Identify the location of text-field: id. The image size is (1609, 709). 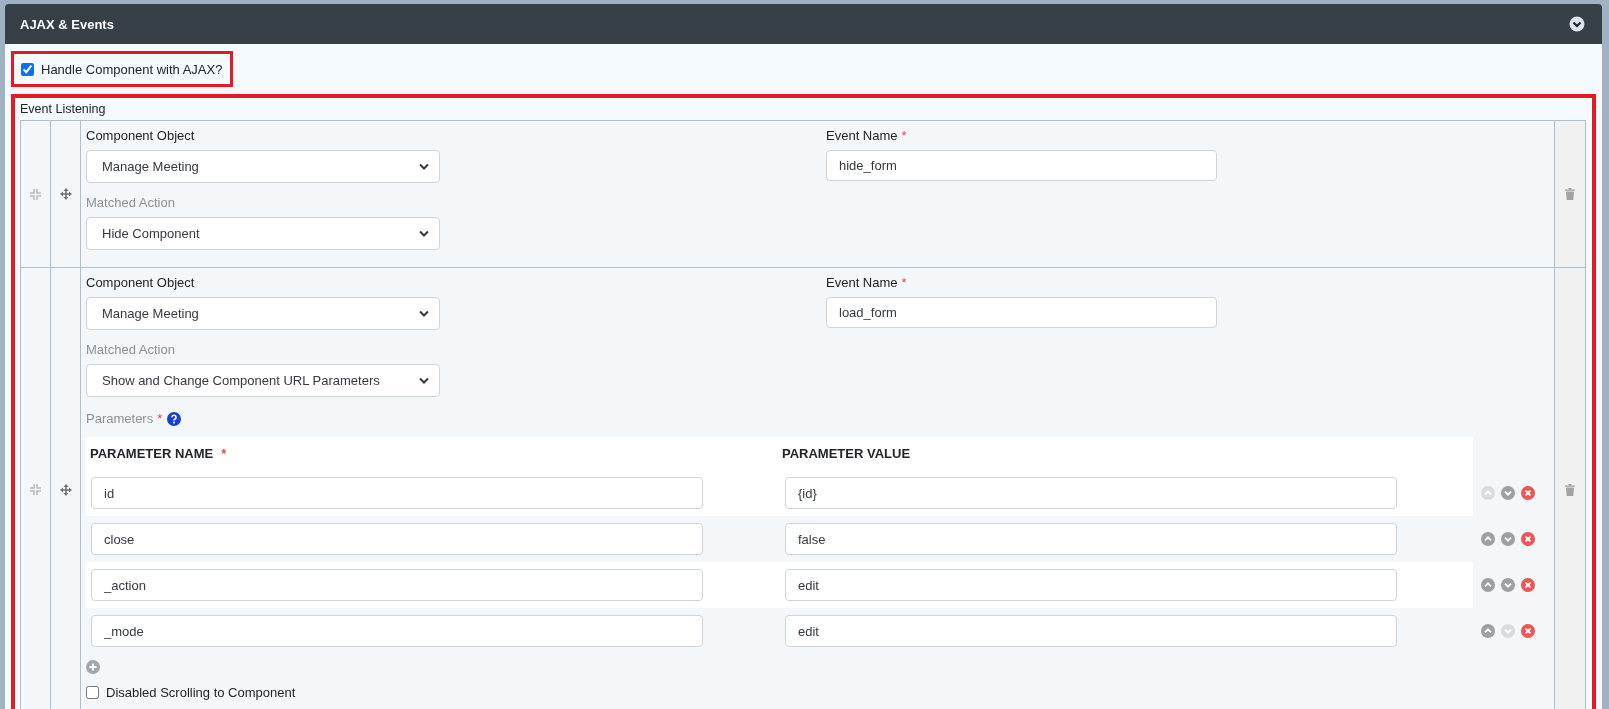
(397, 493).